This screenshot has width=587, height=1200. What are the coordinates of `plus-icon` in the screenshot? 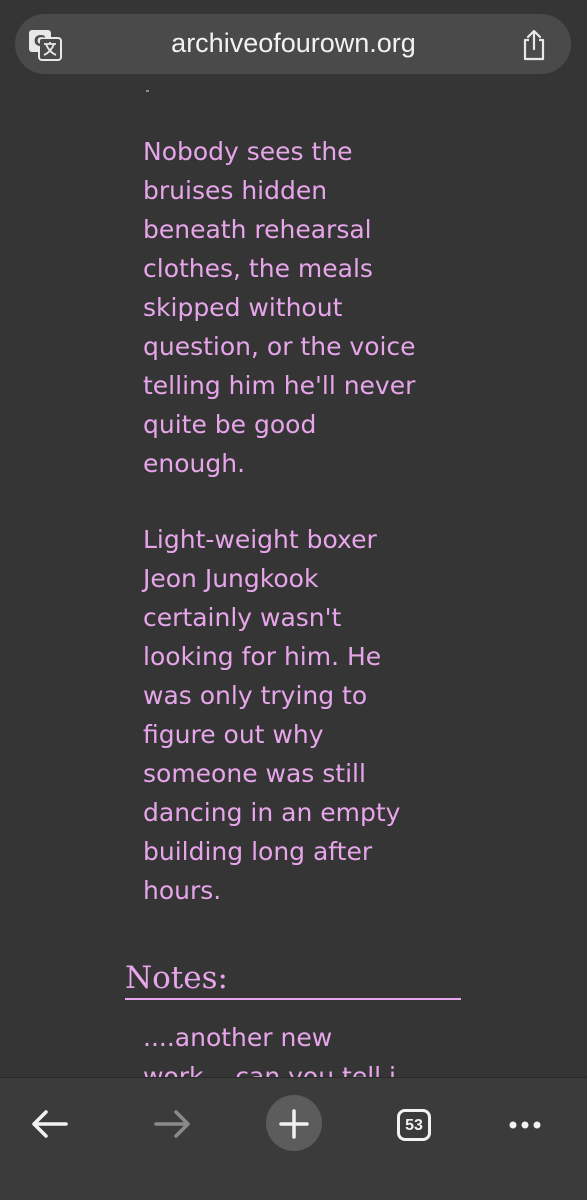 It's located at (294, 1124).